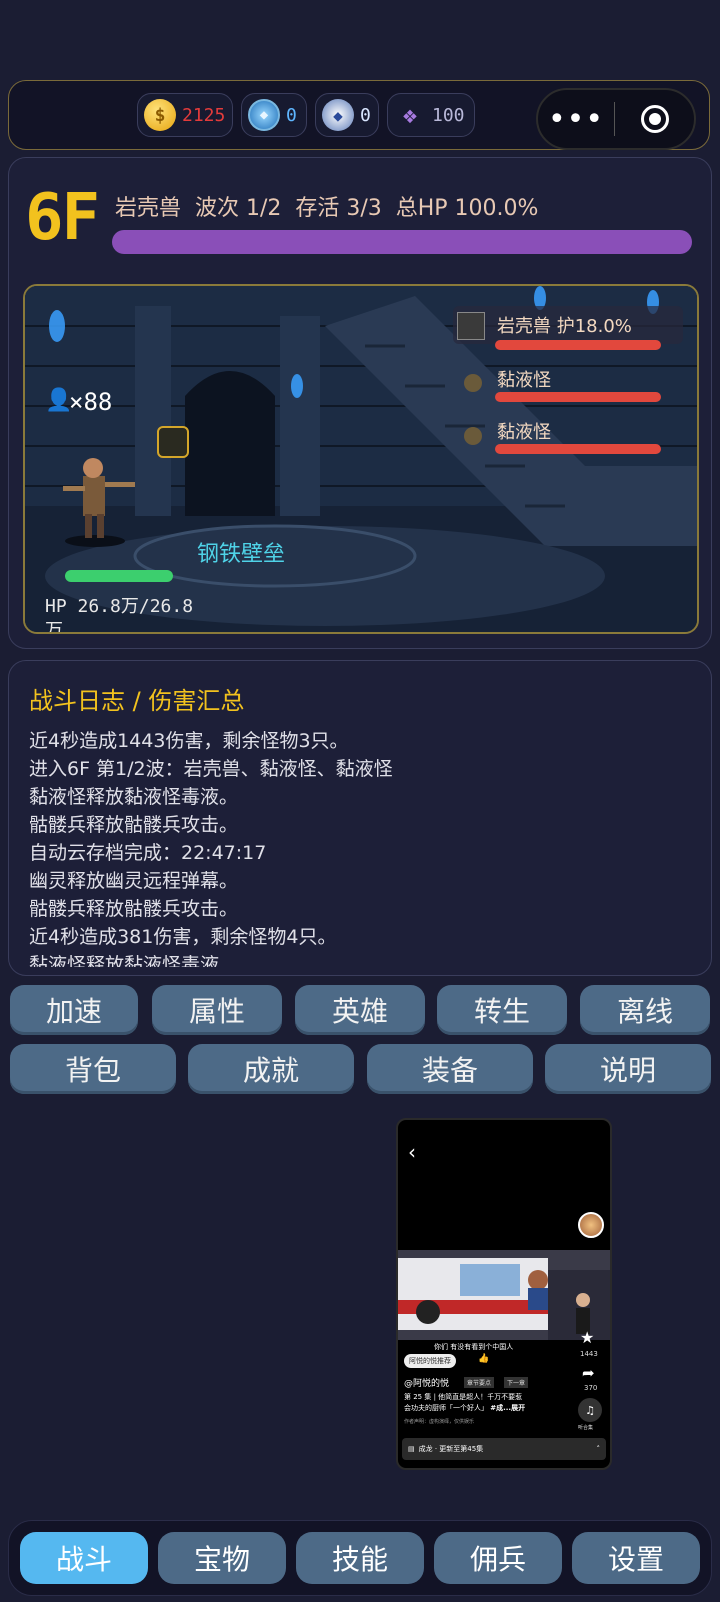 This screenshot has width=720, height=1602. I want to click on tab-skills: 技能, so click(360, 1558).